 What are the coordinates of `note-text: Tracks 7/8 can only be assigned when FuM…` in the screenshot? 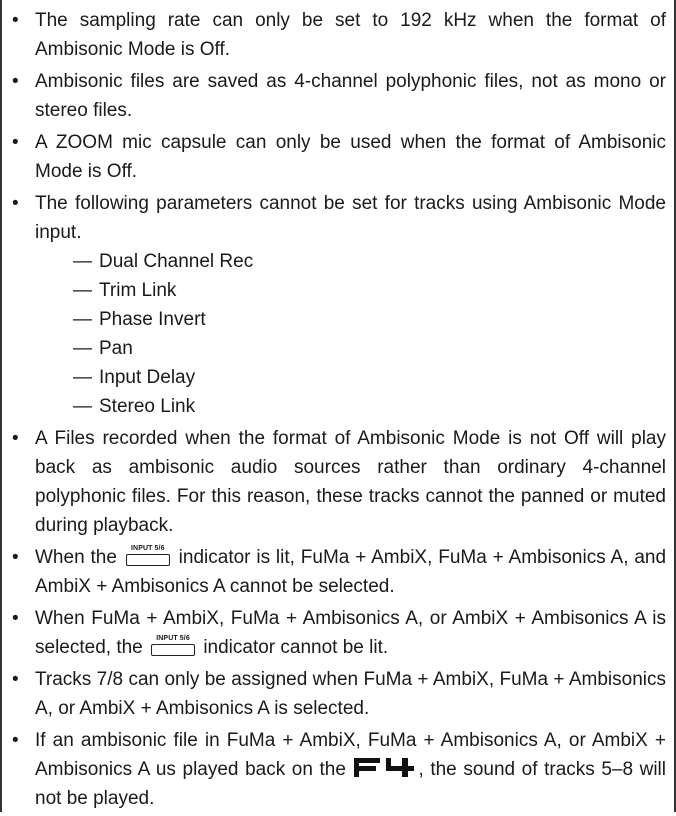 It's located at (350, 694).